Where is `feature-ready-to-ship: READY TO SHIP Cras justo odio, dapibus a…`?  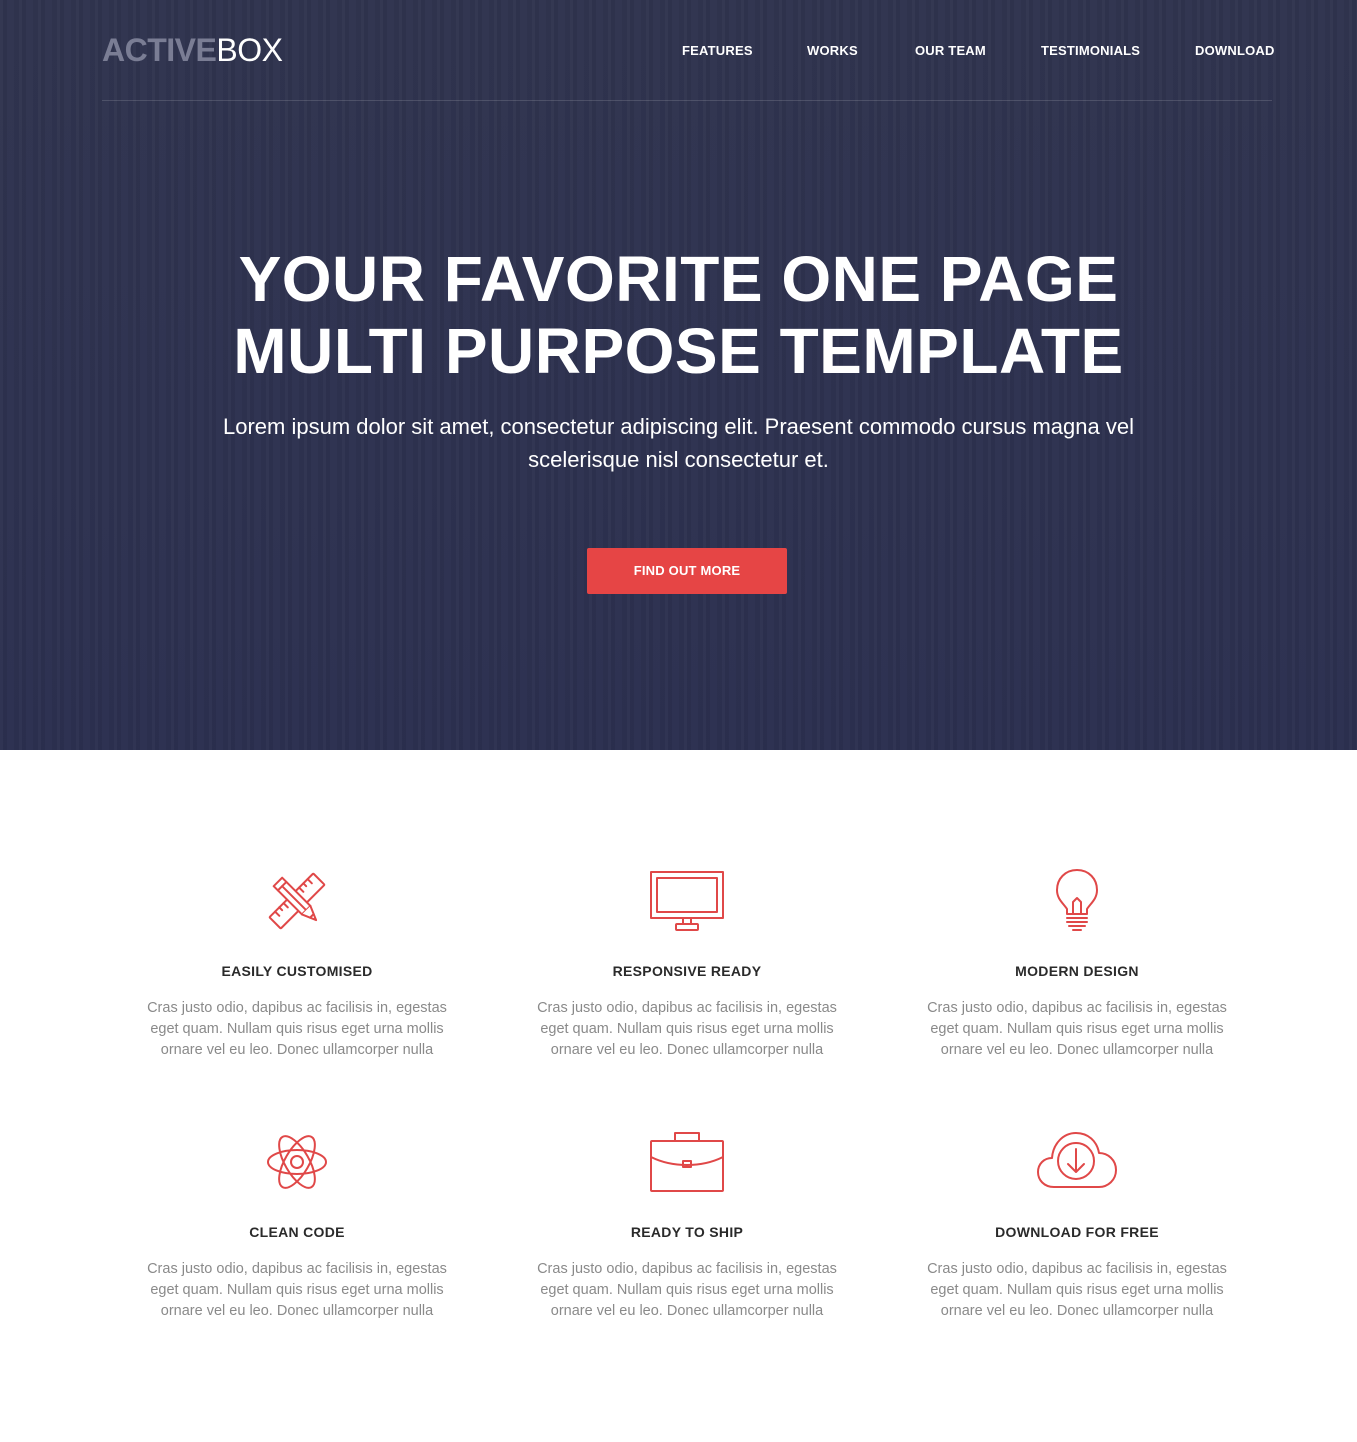
feature-ready-to-ship: READY TO SHIP Cras justo odio, dapibus a… is located at coordinates (687, 1225).